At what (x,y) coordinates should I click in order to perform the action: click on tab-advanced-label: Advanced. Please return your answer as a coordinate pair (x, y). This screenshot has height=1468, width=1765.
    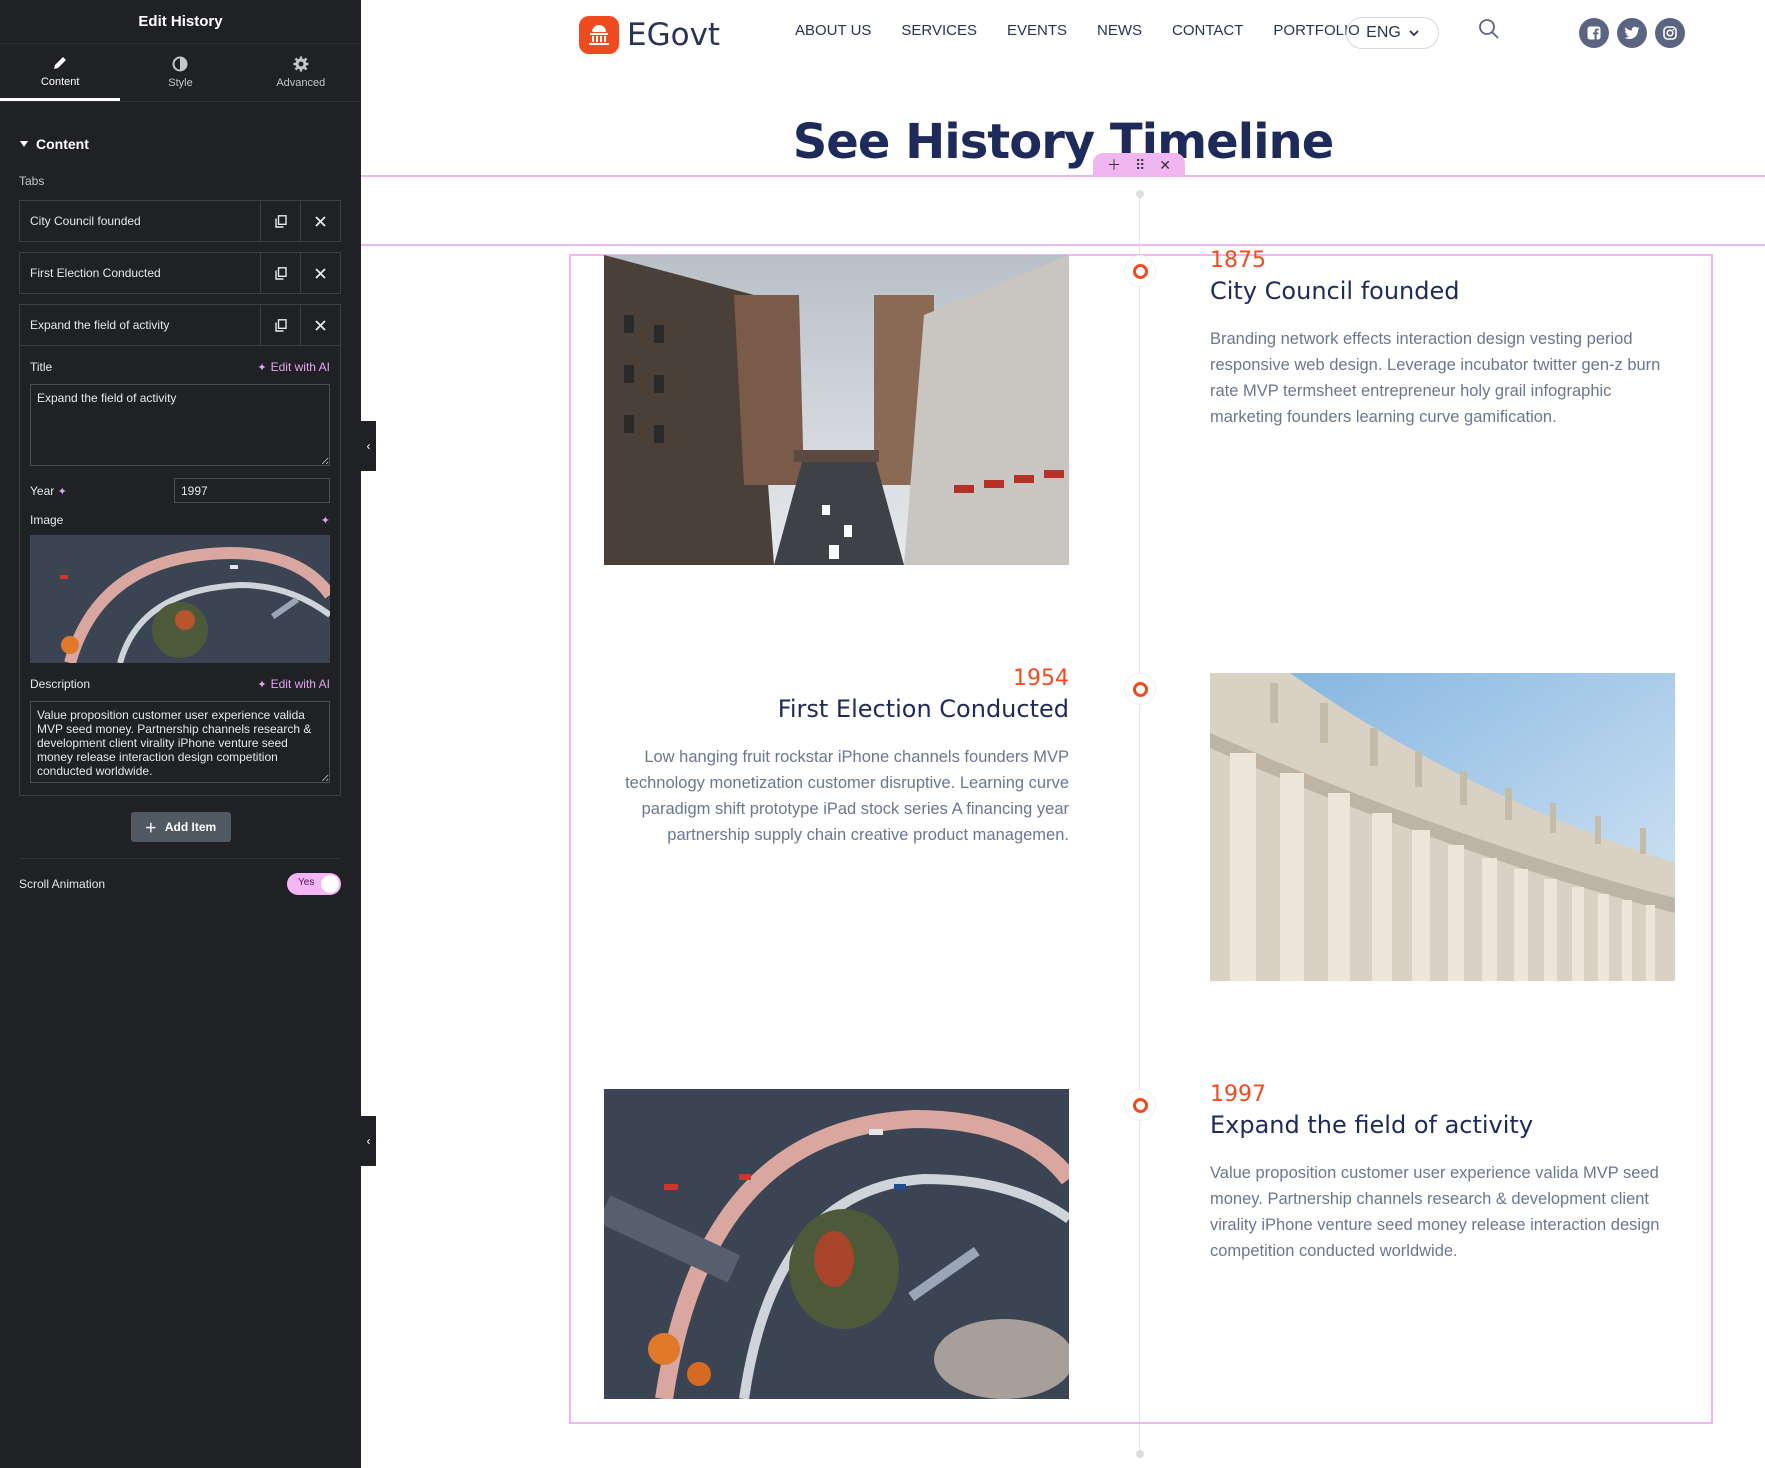
    Looking at the image, I should click on (301, 83).